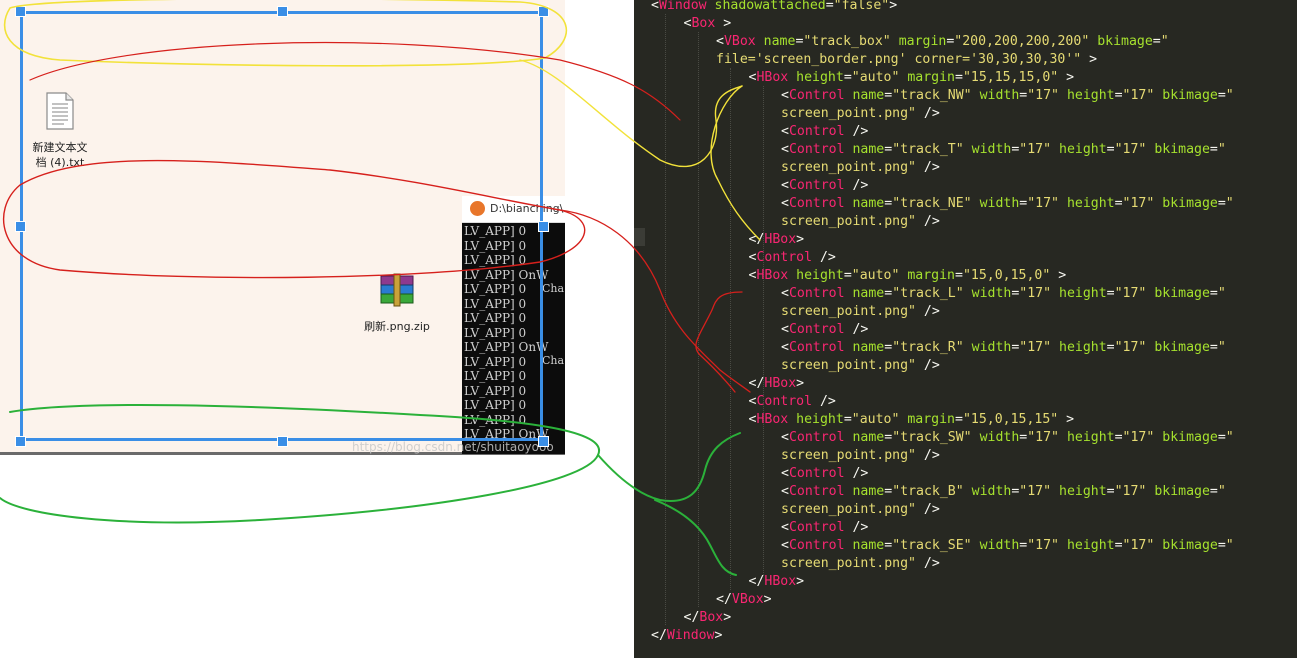 This screenshot has height=658, width=1297. I want to click on resize-handle-w, so click(20, 226).